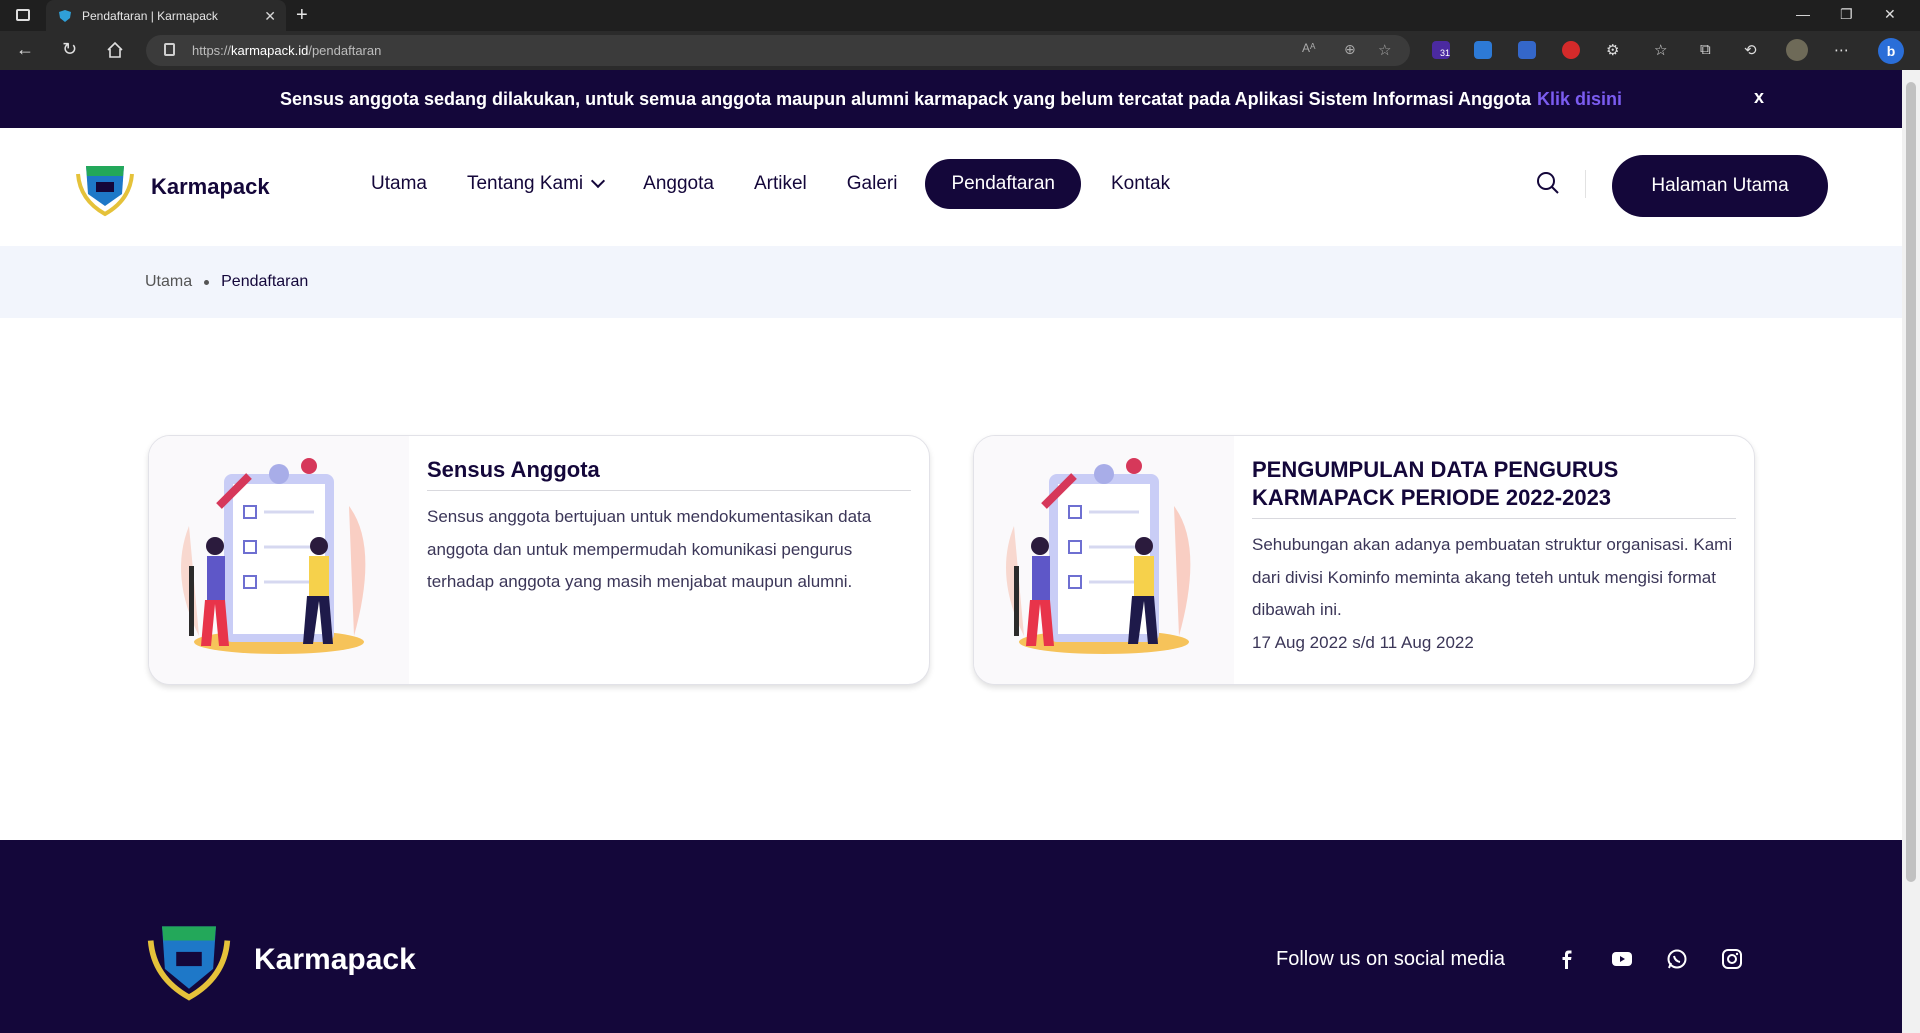 The height and width of the screenshot is (1033, 1920). I want to click on adblock-extension-icon, so click(1571, 50).